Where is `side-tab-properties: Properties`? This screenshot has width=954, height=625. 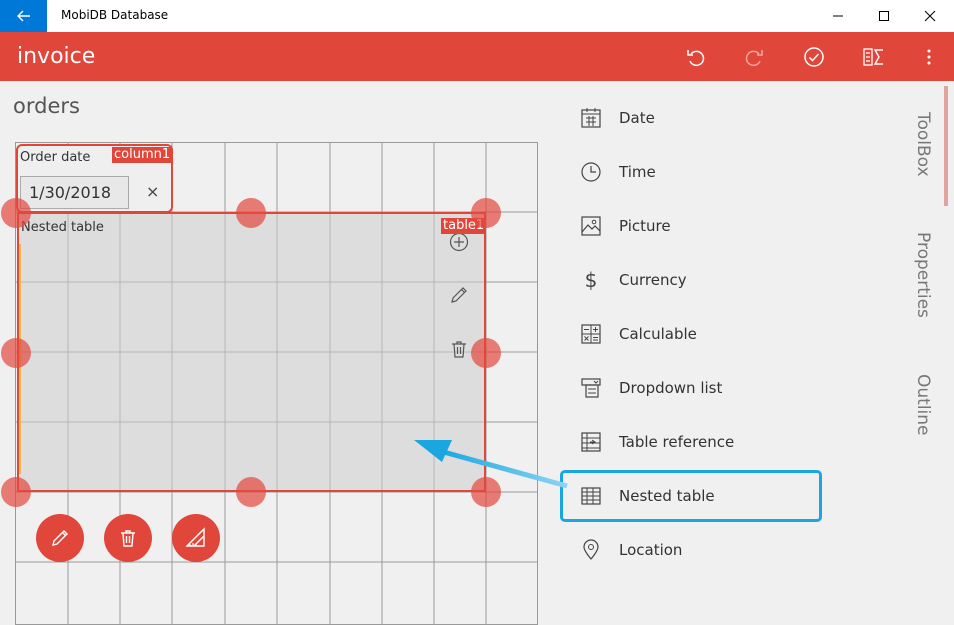 side-tab-properties: Properties is located at coordinates (923, 275).